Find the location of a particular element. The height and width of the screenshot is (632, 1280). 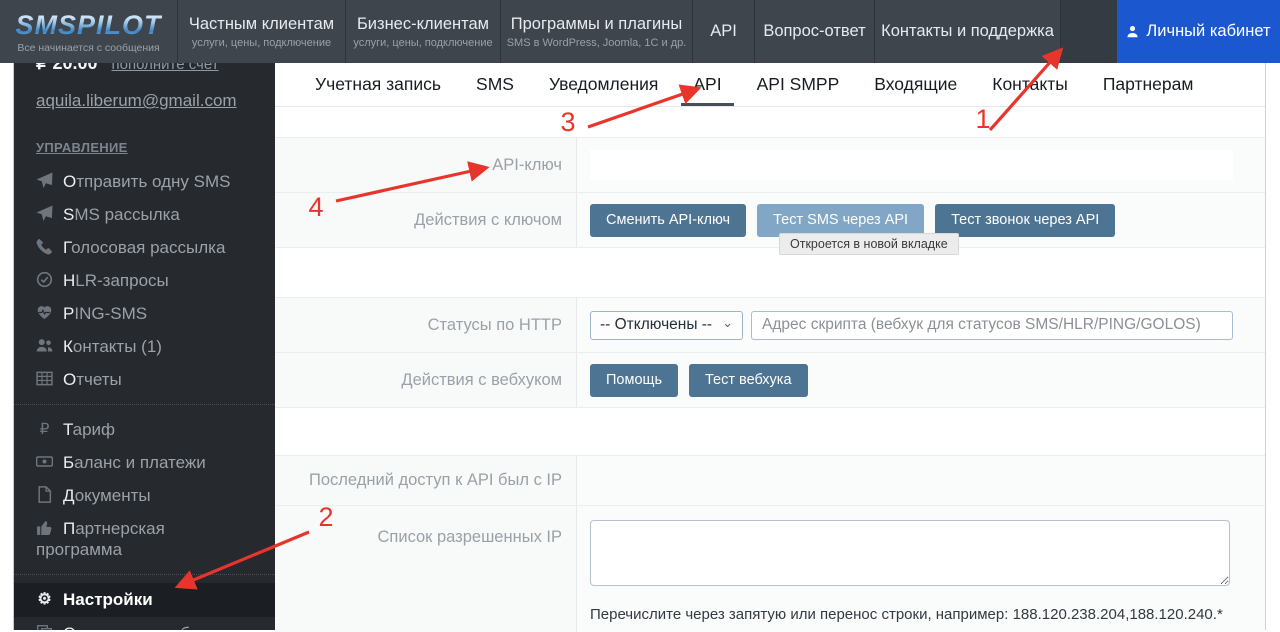

topup-link: пополните счет is located at coordinates (165, 68).